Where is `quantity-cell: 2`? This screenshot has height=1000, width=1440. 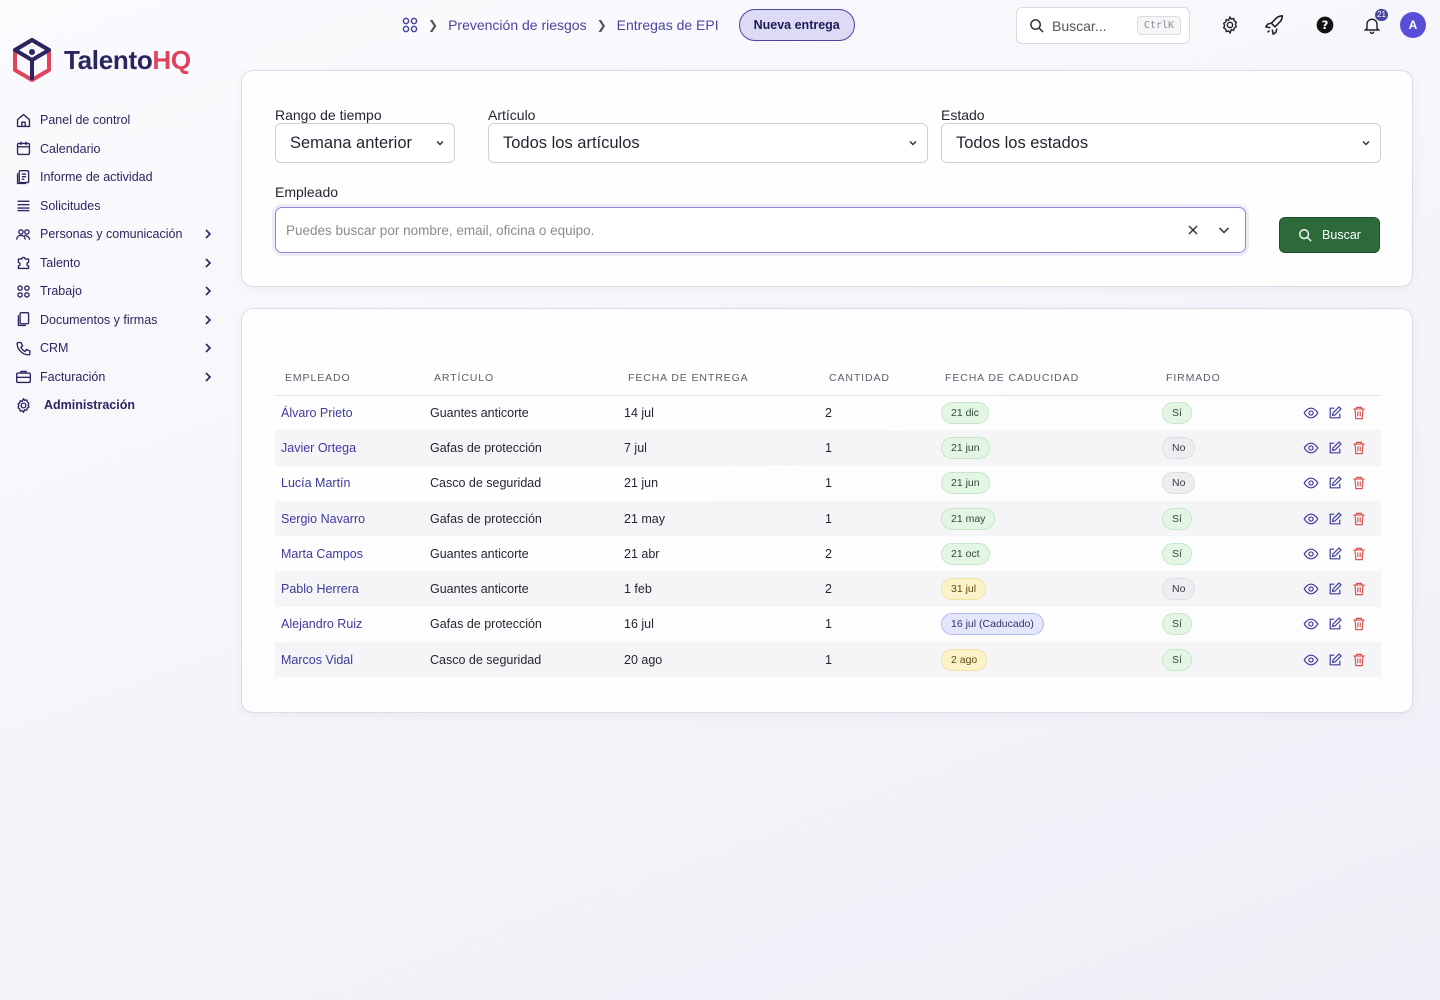 quantity-cell: 2 is located at coordinates (828, 553).